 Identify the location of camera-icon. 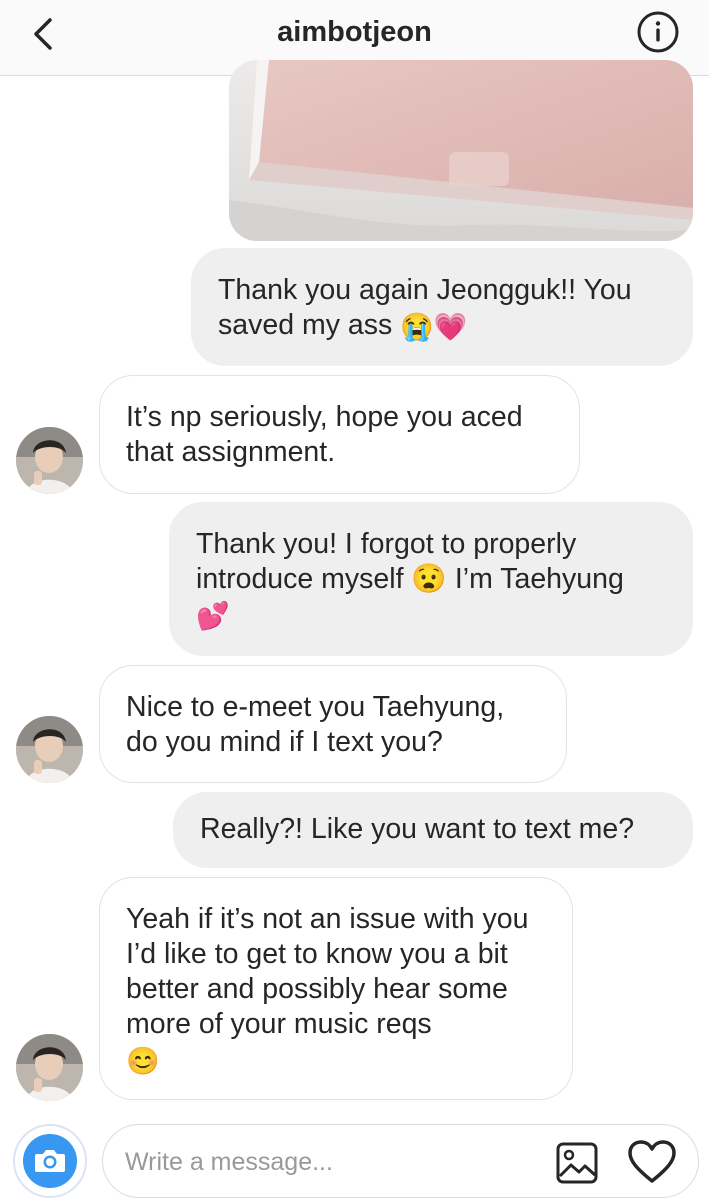
(50, 1161).